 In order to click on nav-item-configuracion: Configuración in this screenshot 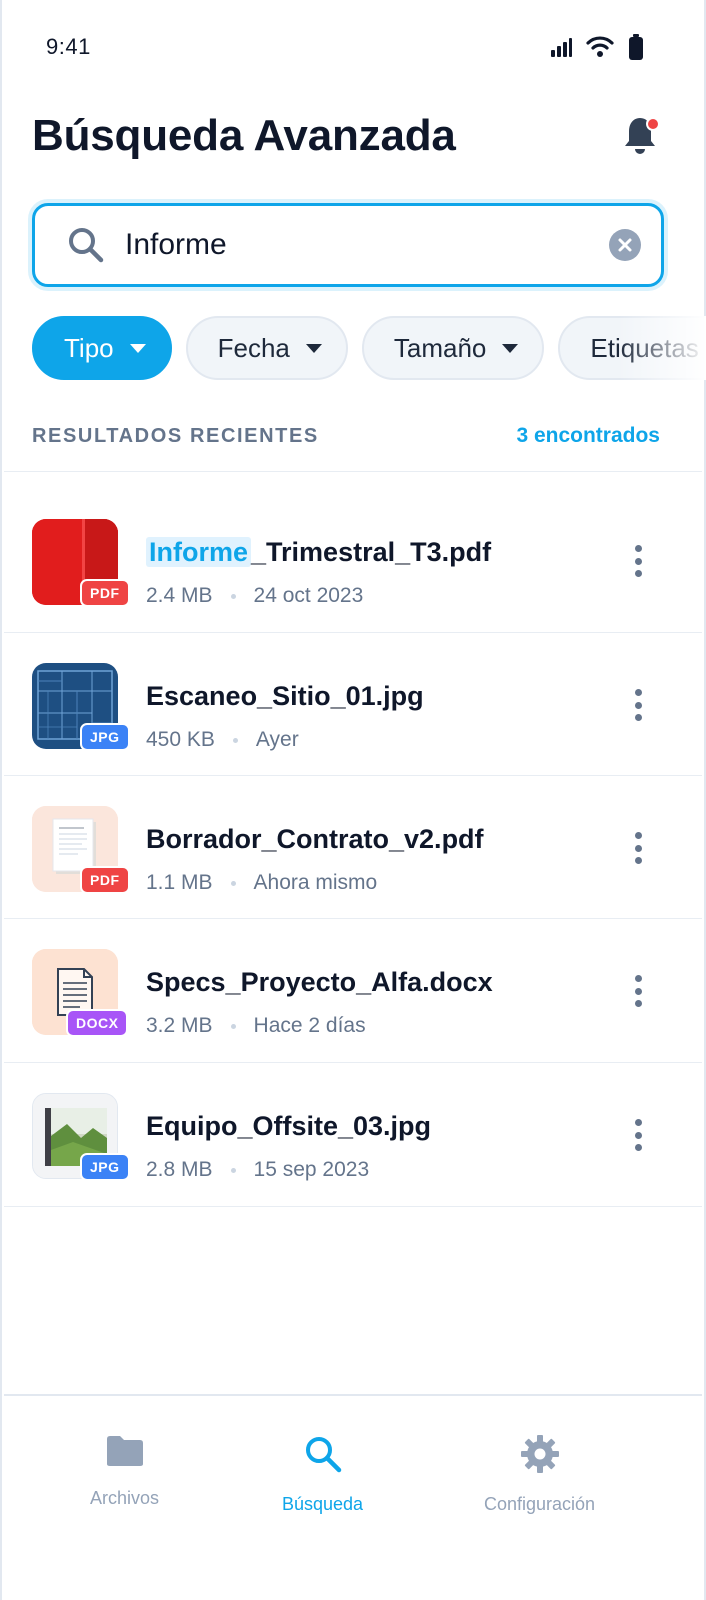, I will do `click(539, 1474)`.